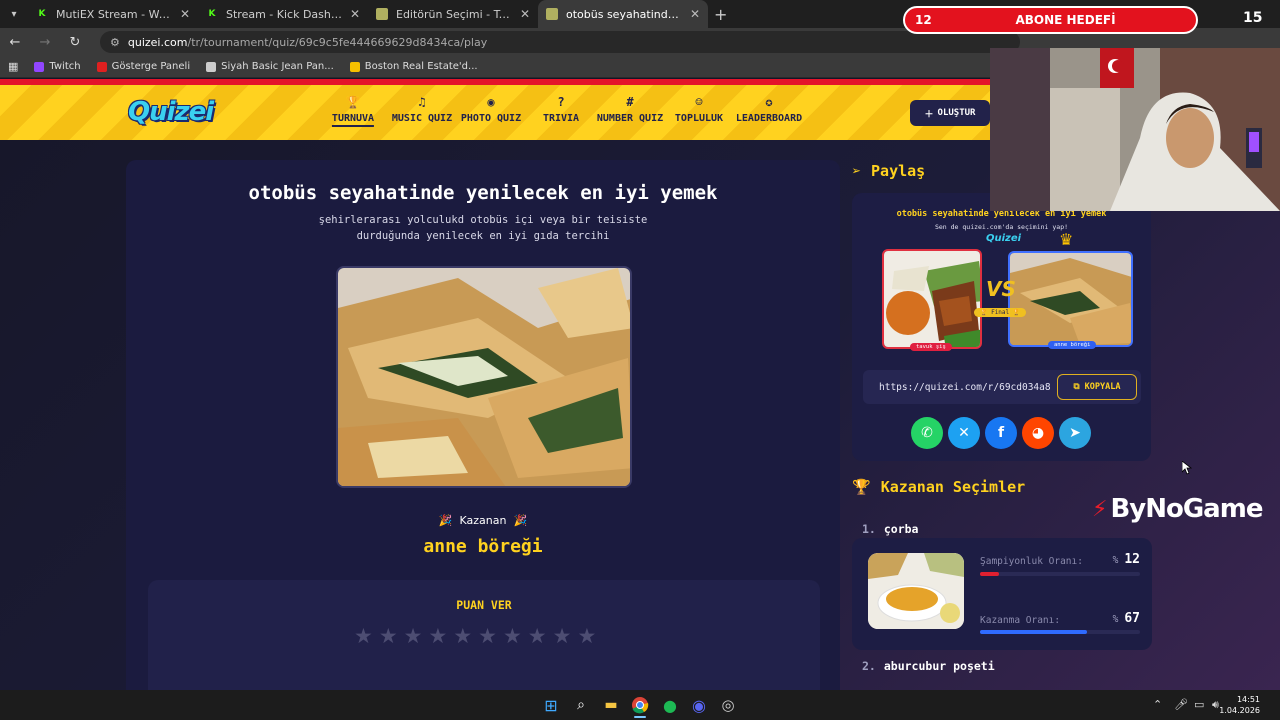  Describe the element at coordinates (491, 109) in the screenshot. I see `nav-item-photo-quiz: ◉ PHOTO QUIZ` at that location.